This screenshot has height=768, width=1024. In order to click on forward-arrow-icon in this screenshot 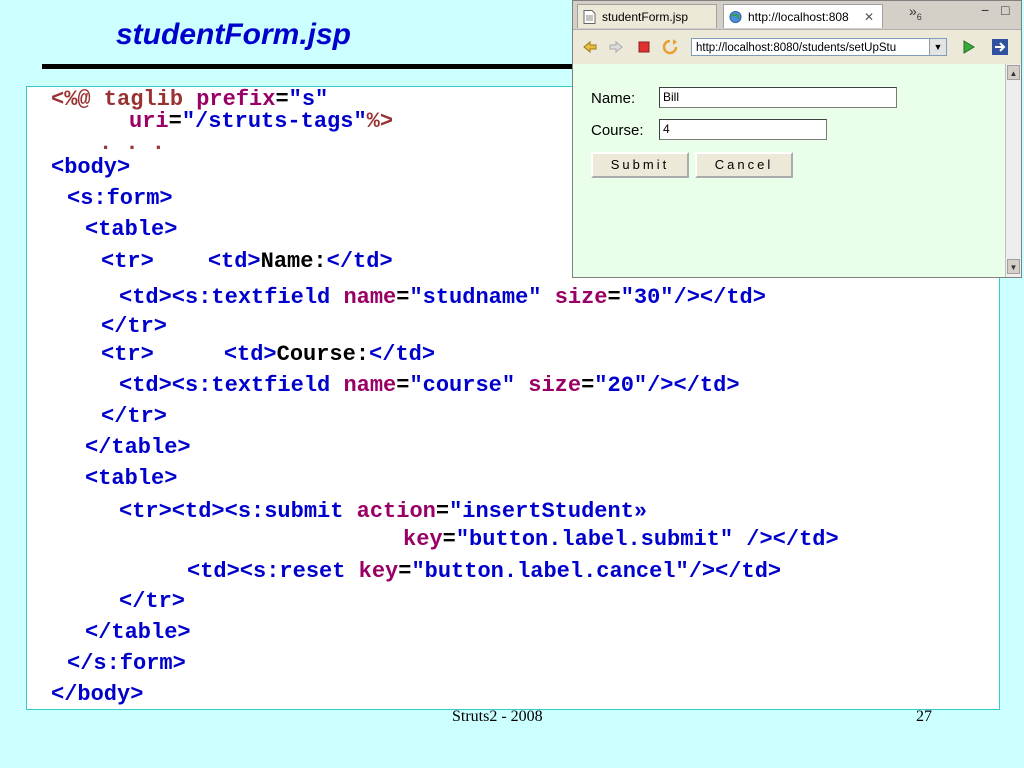, I will do `click(616, 47)`.